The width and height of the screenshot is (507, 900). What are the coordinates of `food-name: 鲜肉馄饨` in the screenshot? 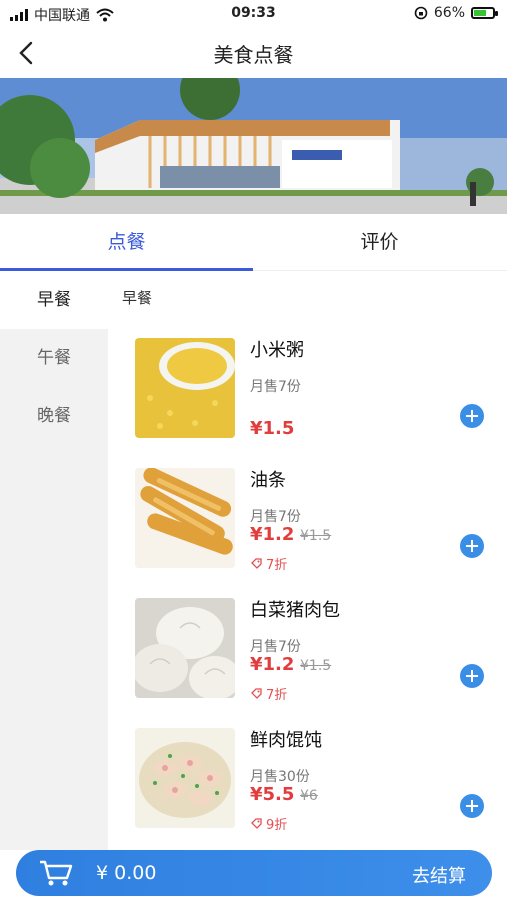 It's located at (286, 740).